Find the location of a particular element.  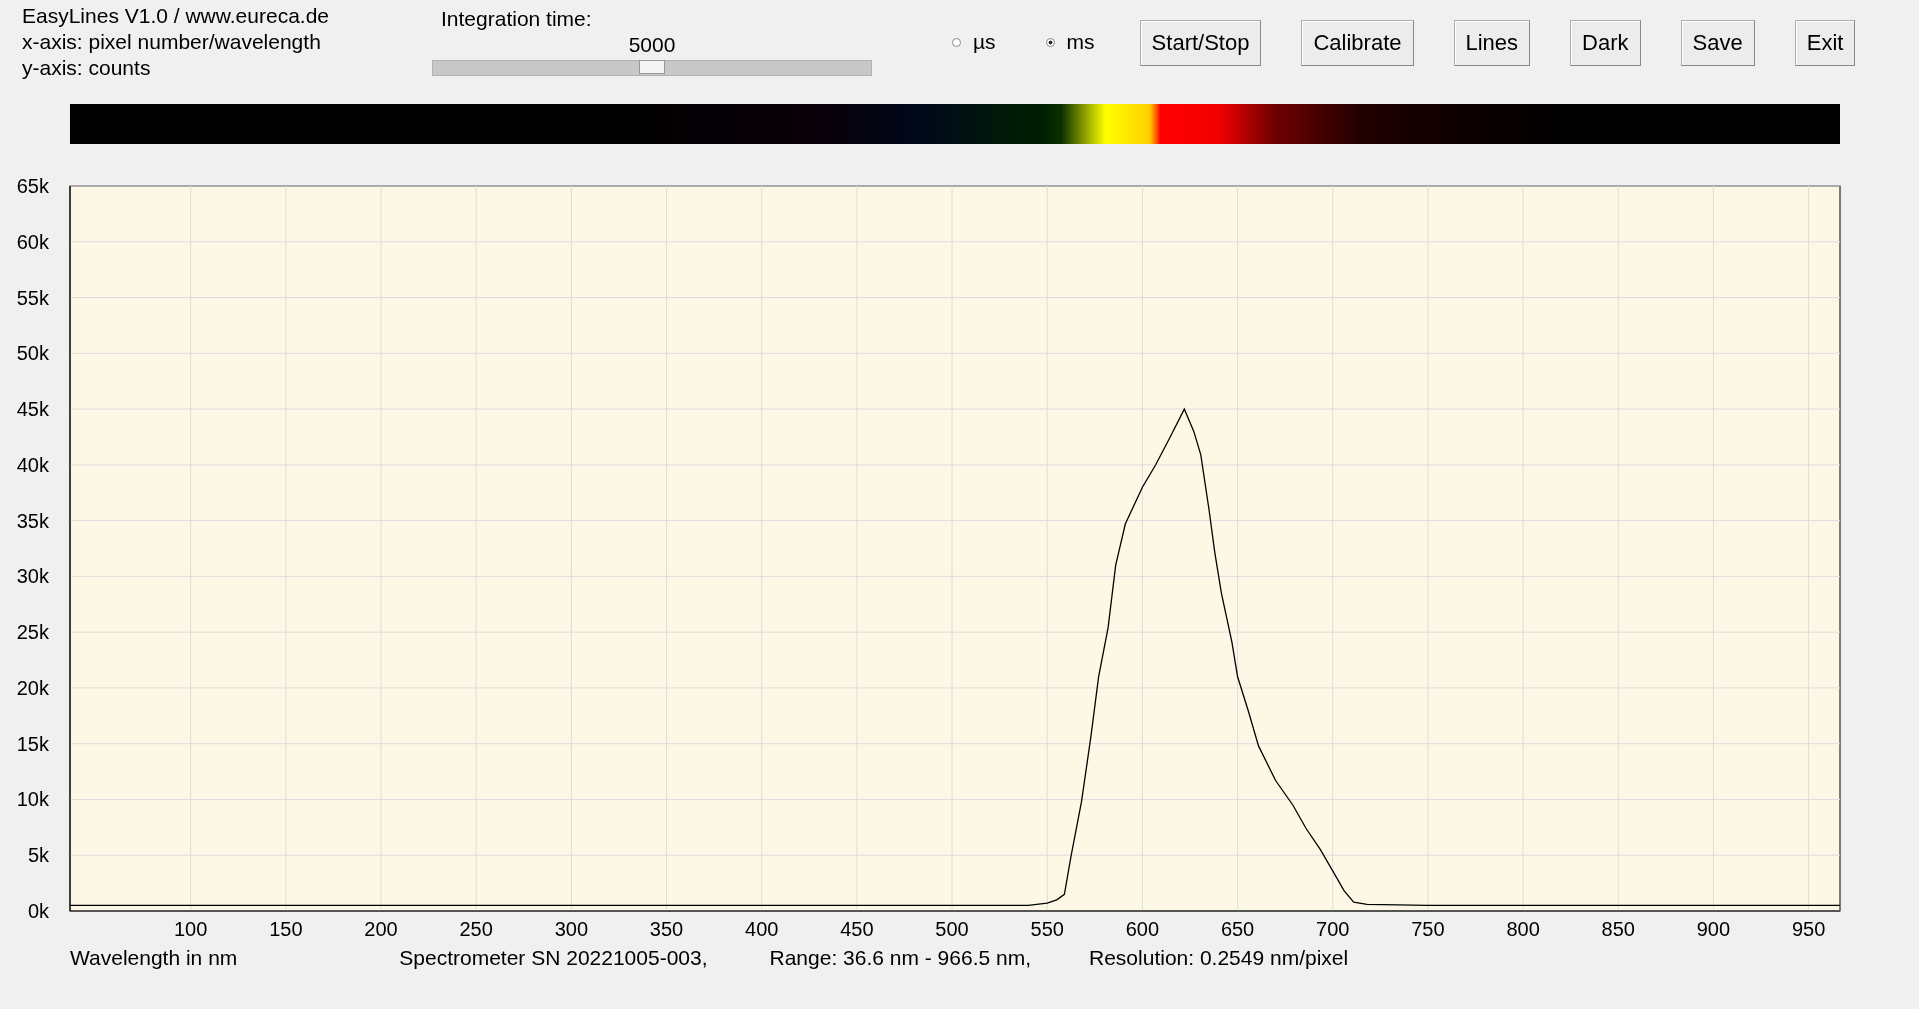

y-tick-label: 45k is located at coordinates (32, 409).